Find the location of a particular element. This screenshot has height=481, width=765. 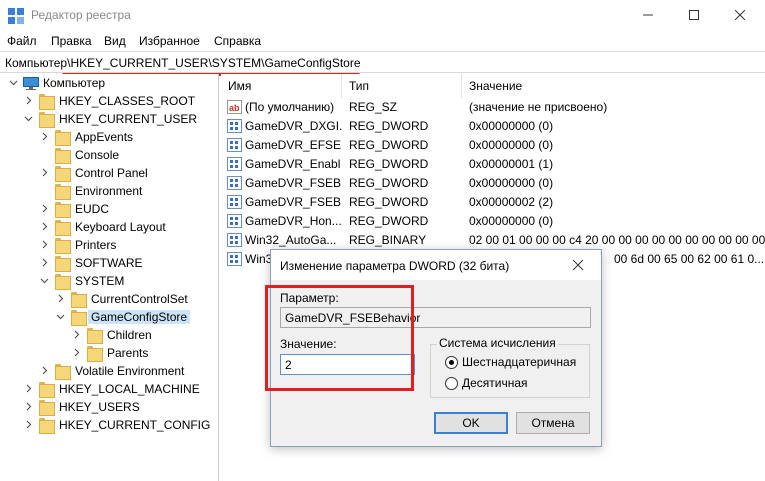

tree-label: Volatile Environment is located at coordinates (130, 371).